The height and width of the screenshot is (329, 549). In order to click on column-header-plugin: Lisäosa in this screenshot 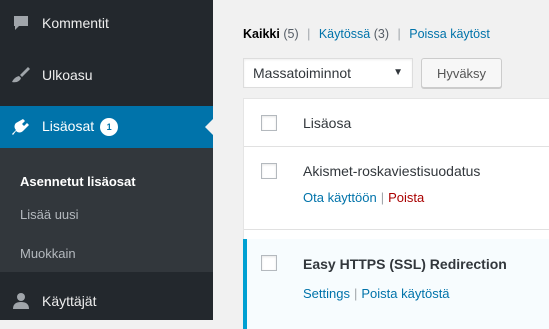, I will do `click(327, 123)`.